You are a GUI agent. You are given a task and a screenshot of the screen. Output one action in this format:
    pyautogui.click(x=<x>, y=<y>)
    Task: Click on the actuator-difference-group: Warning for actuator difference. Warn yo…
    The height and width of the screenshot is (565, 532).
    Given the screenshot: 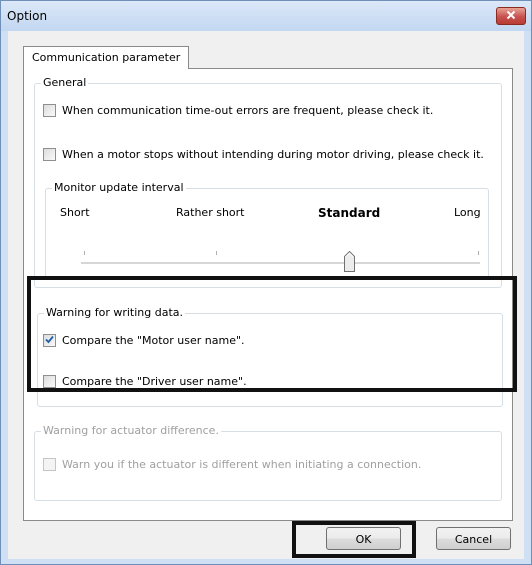 What is the action you would take?
    pyautogui.click(x=268, y=462)
    